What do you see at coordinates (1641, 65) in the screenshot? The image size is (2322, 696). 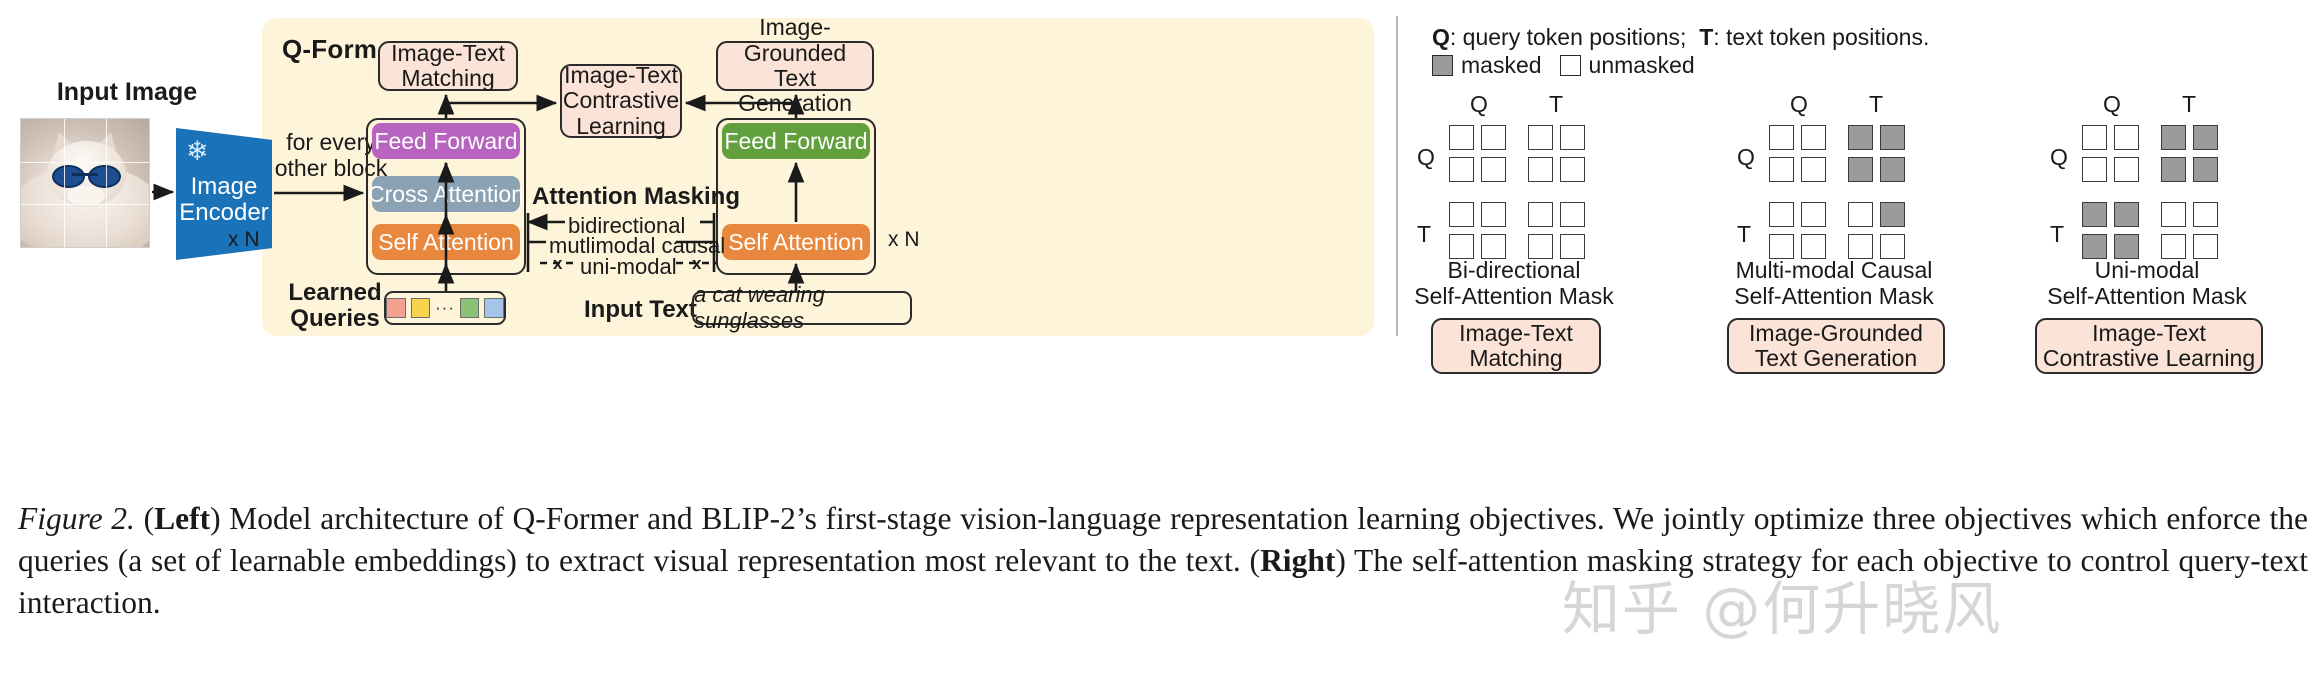 I see `unmasked-label: unmasked` at bounding box center [1641, 65].